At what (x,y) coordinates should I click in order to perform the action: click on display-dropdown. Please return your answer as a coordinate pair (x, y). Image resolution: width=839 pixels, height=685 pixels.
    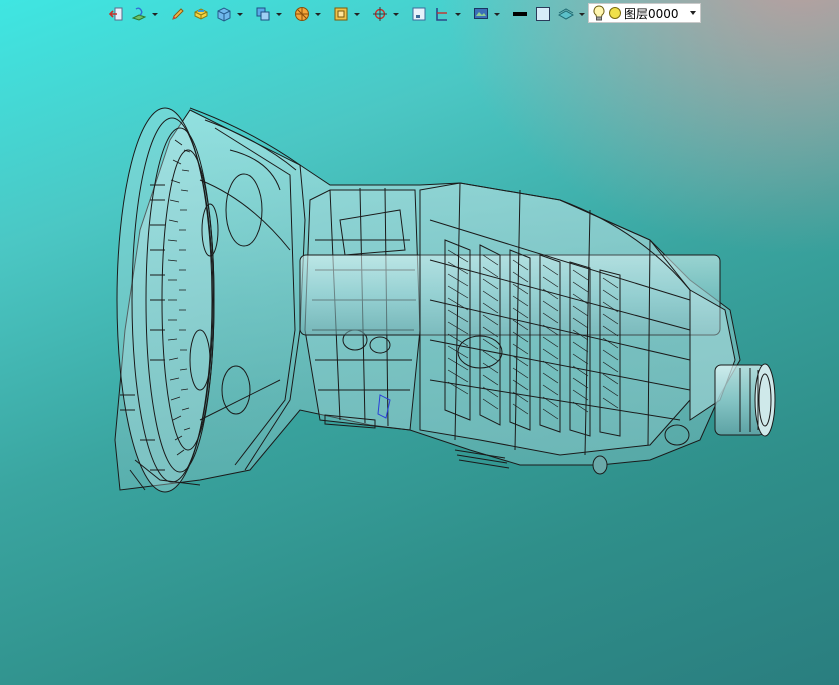
    Looking at the image, I should click on (497, 14).